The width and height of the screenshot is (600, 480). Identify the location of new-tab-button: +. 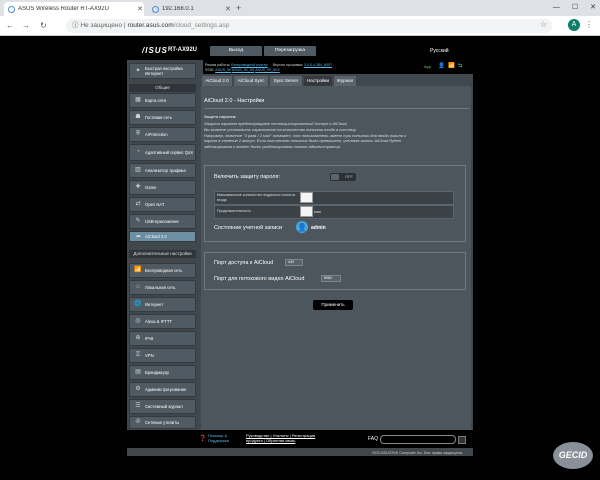
(238, 8).